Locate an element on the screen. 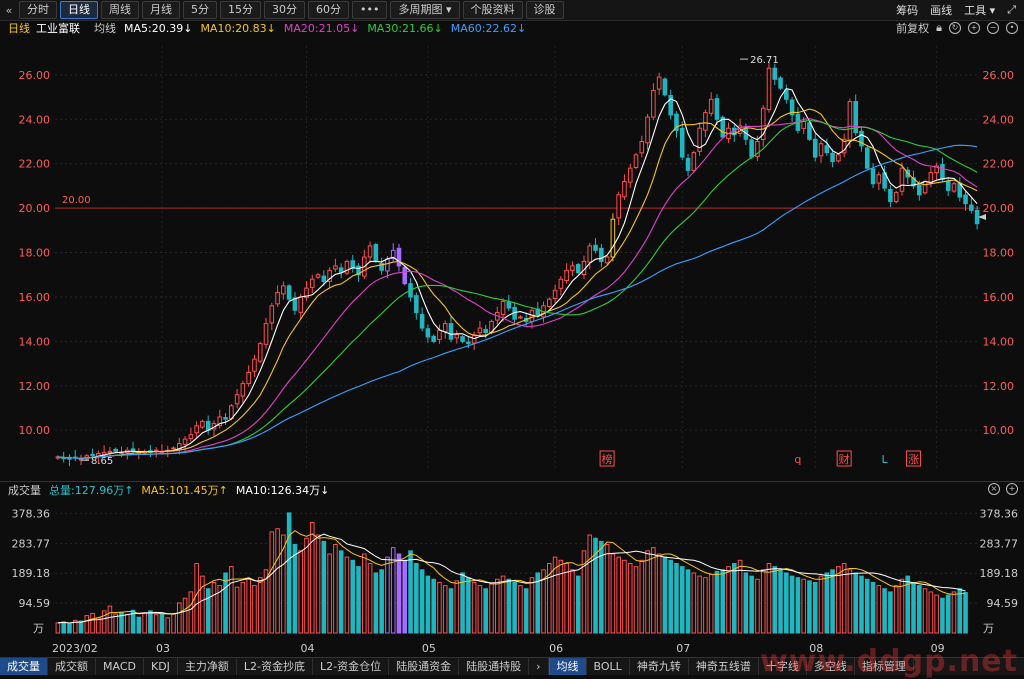 This screenshot has width=1024, height=679. indicator-tab: BOLL is located at coordinates (608, 666).